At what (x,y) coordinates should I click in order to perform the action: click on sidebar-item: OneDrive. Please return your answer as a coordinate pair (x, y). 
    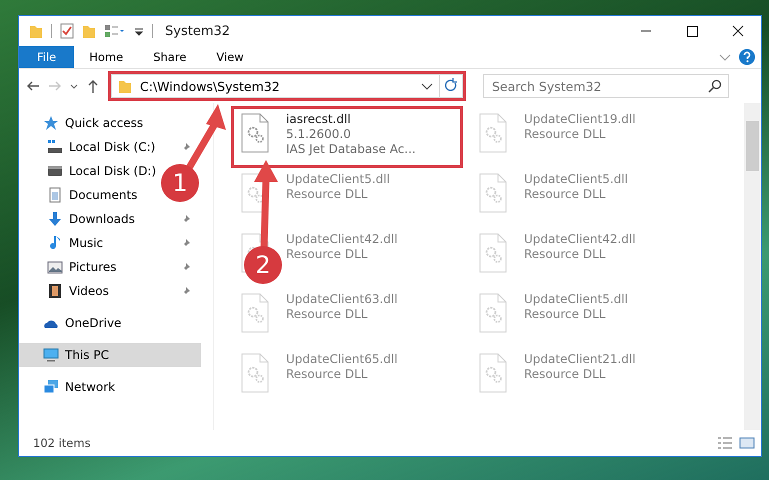
    Looking at the image, I should click on (110, 323).